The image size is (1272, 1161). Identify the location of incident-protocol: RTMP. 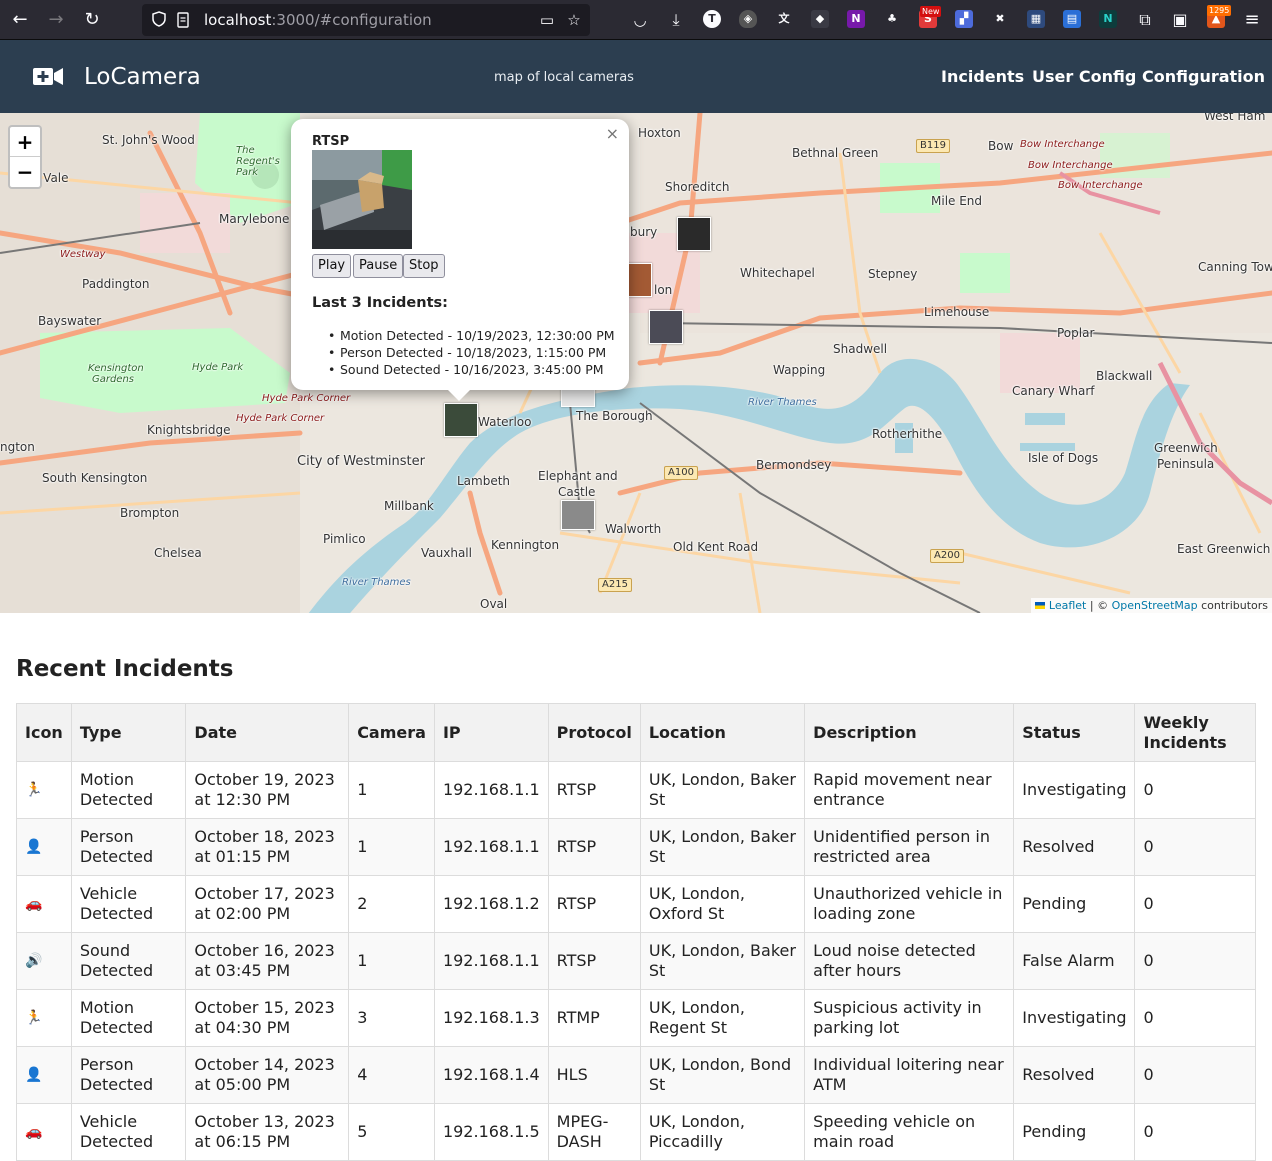
(594, 1018).